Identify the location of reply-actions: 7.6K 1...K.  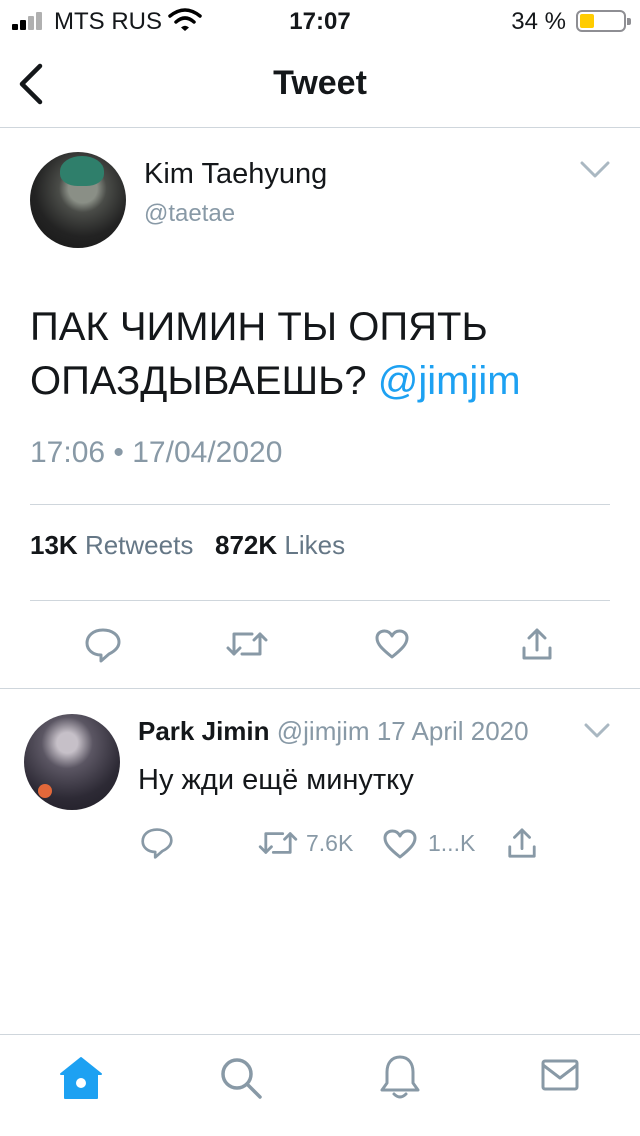
(320, 844).